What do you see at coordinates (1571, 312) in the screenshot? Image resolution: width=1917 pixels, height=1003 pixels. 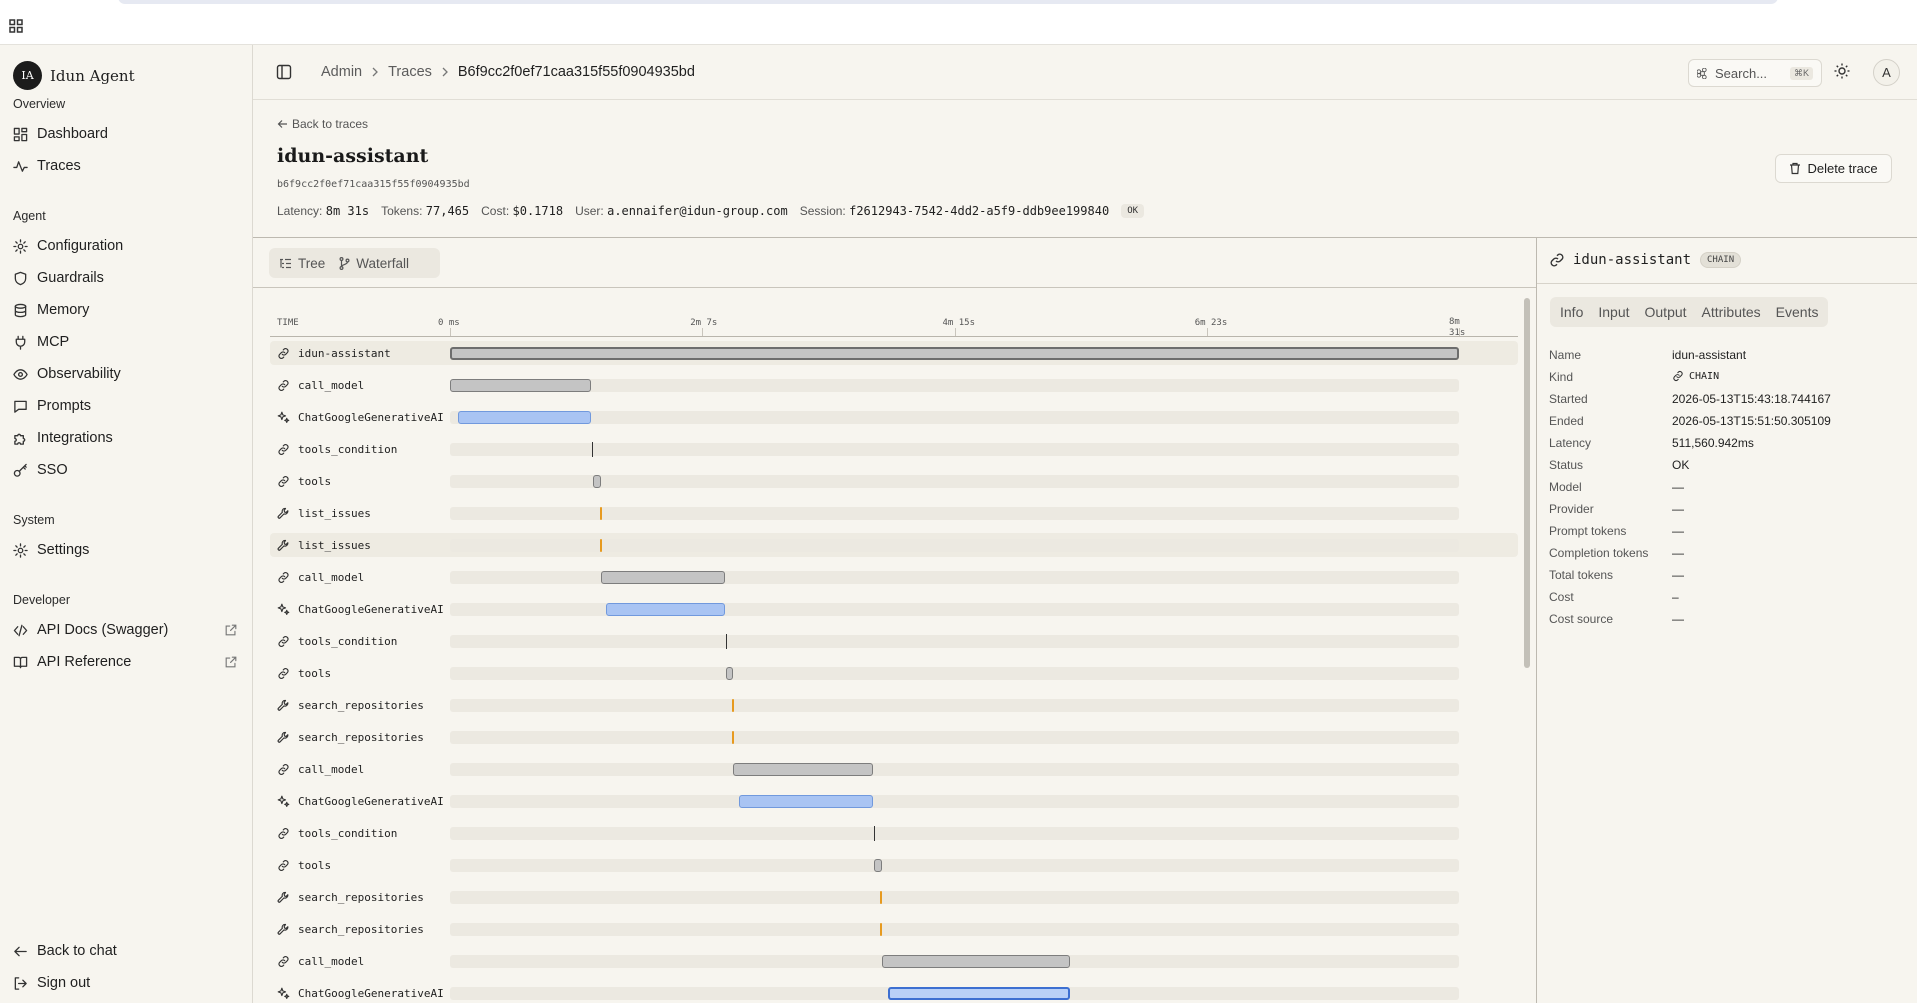 I see `details-tab-info: Info` at bounding box center [1571, 312].